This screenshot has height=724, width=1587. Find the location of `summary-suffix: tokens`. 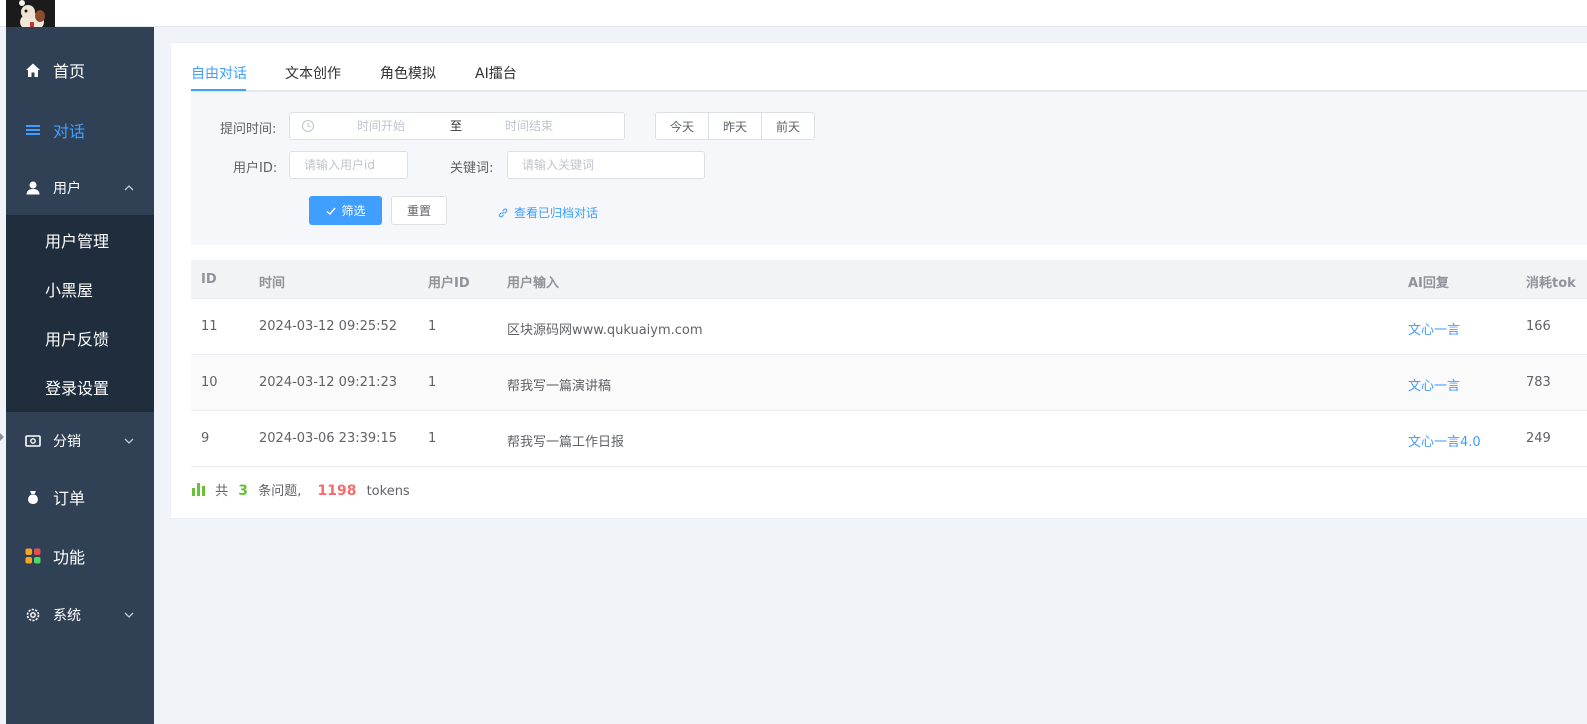

summary-suffix: tokens is located at coordinates (388, 491).